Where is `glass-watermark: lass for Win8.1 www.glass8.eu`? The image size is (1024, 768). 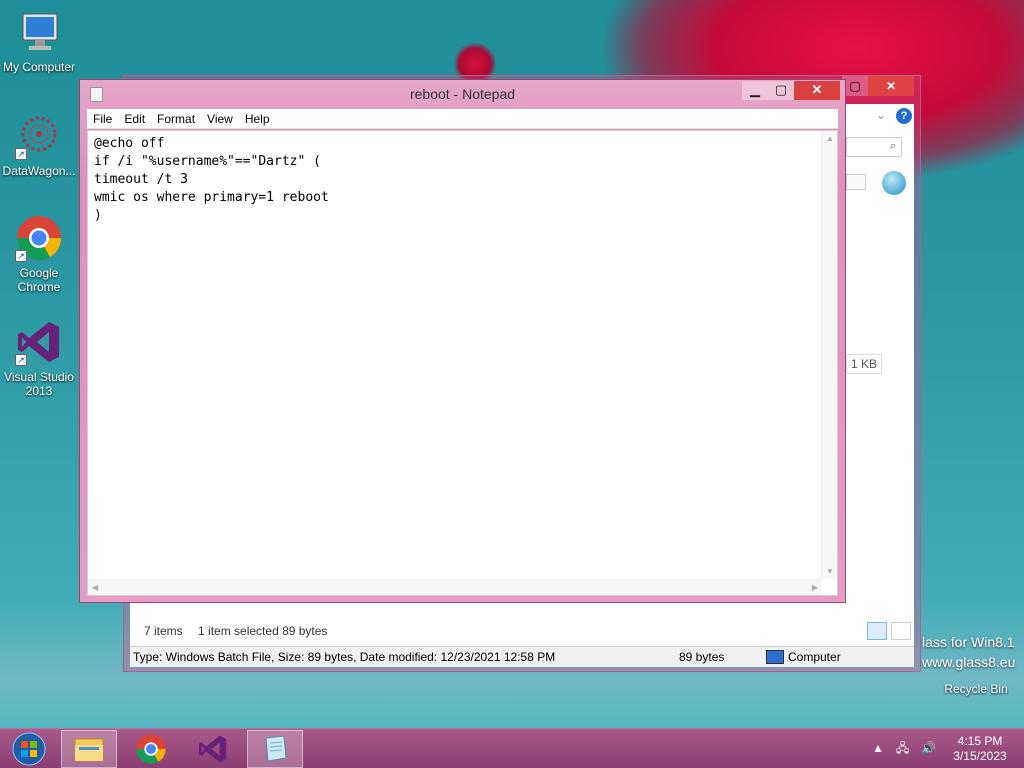 glass-watermark: lass for Win8.1 www.glass8.eu is located at coordinates (968, 652).